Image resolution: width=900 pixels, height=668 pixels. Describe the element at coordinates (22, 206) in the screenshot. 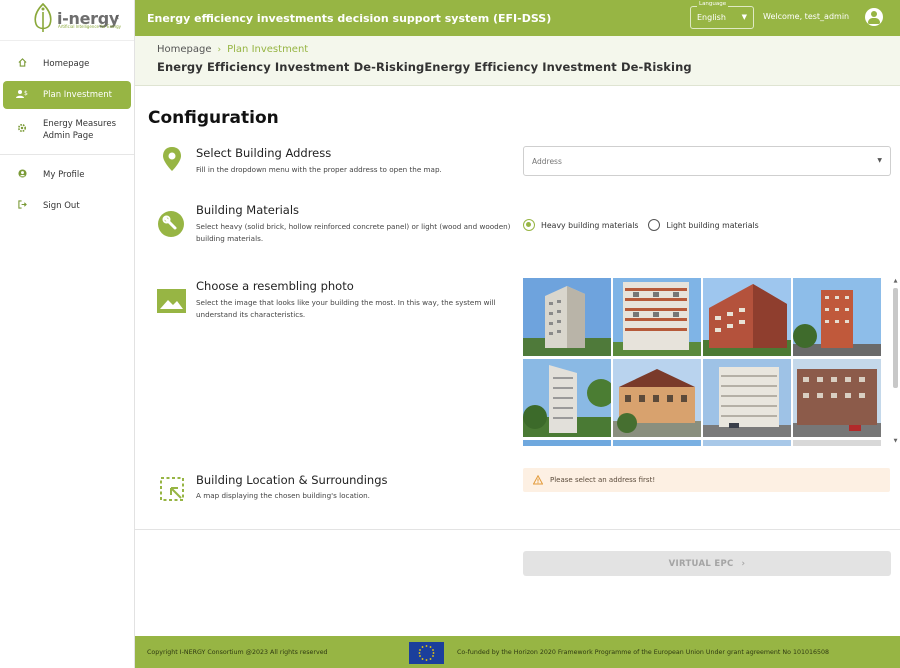

I see `sign-out-icon` at that location.